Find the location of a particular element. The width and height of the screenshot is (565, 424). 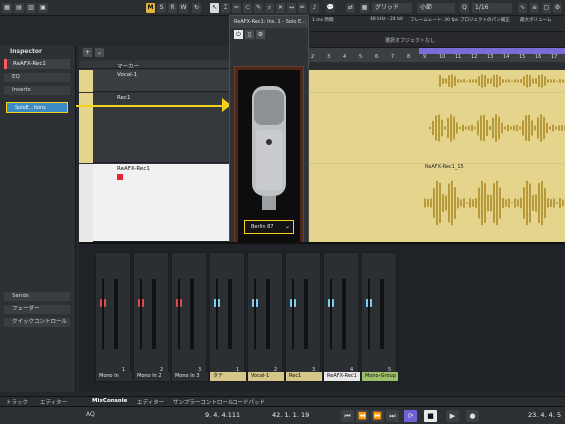

channel-name: Mono In 2 is located at coordinates (152, 376).